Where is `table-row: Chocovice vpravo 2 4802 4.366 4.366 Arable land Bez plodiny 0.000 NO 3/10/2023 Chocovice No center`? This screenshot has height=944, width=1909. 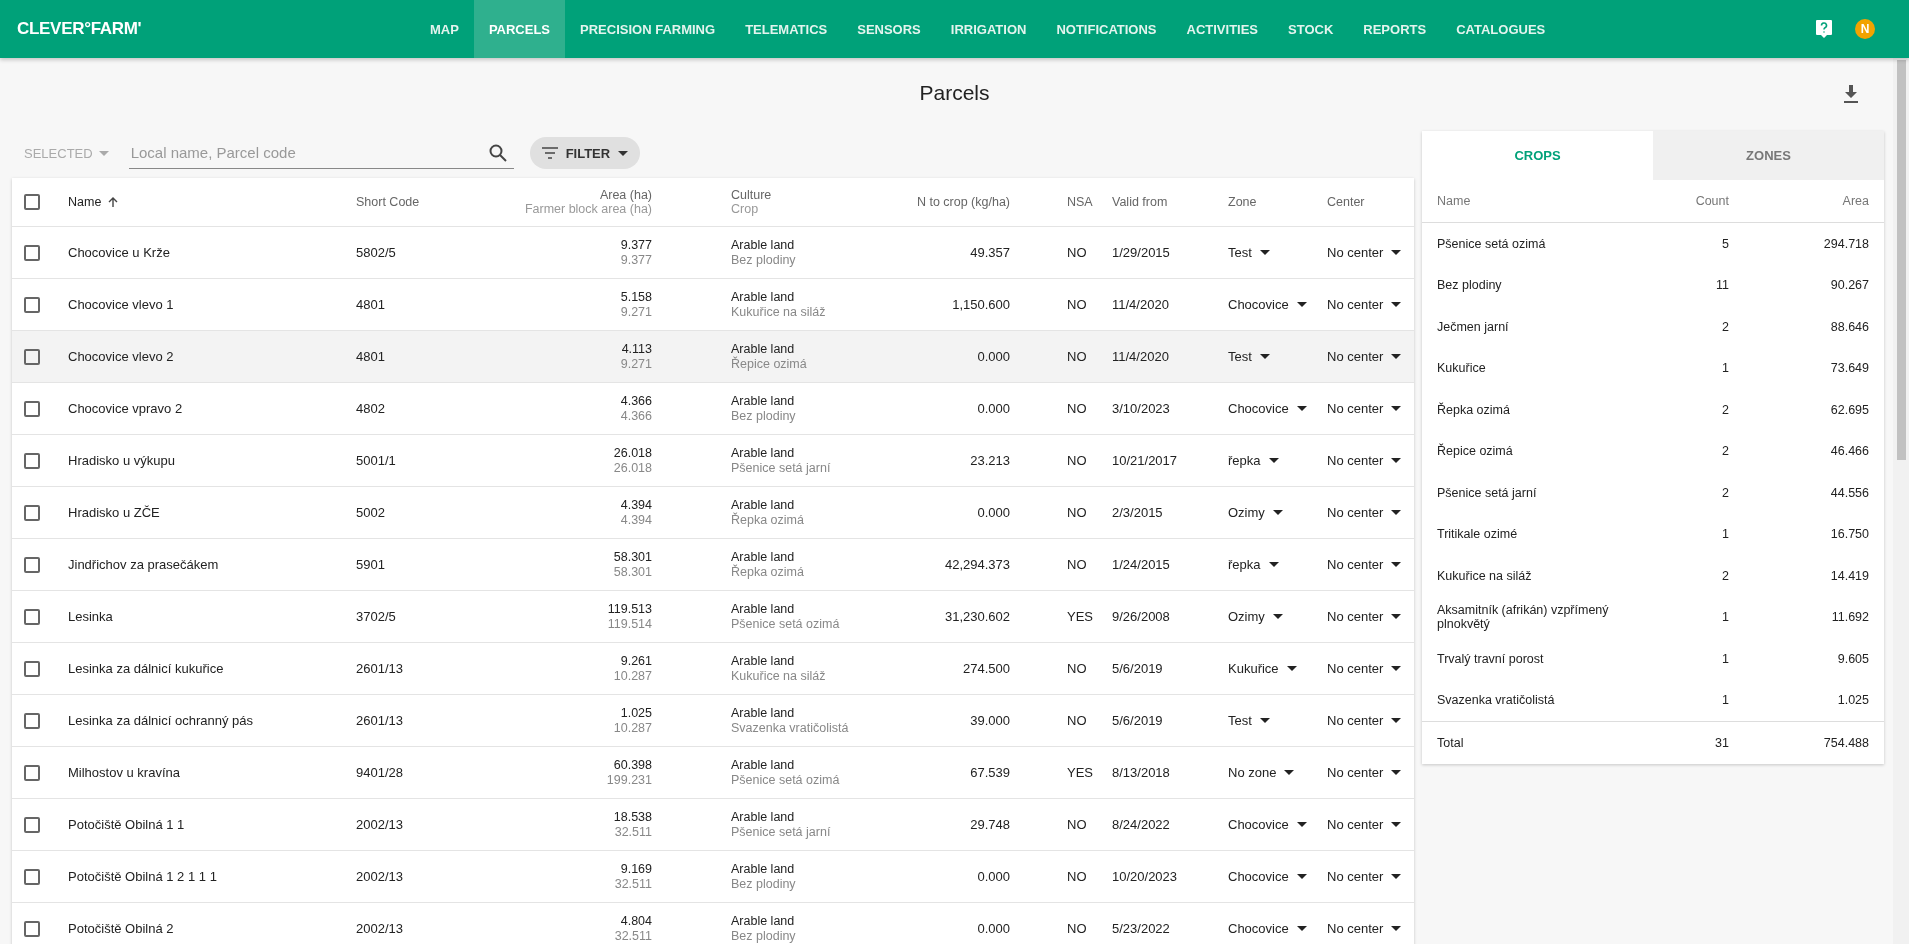 table-row: Chocovice vpravo 2 4802 4.366 4.366 Arable land Bez plodiny 0.000 NO 3/10/2023 Chocovice No center is located at coordinates (713, 409).